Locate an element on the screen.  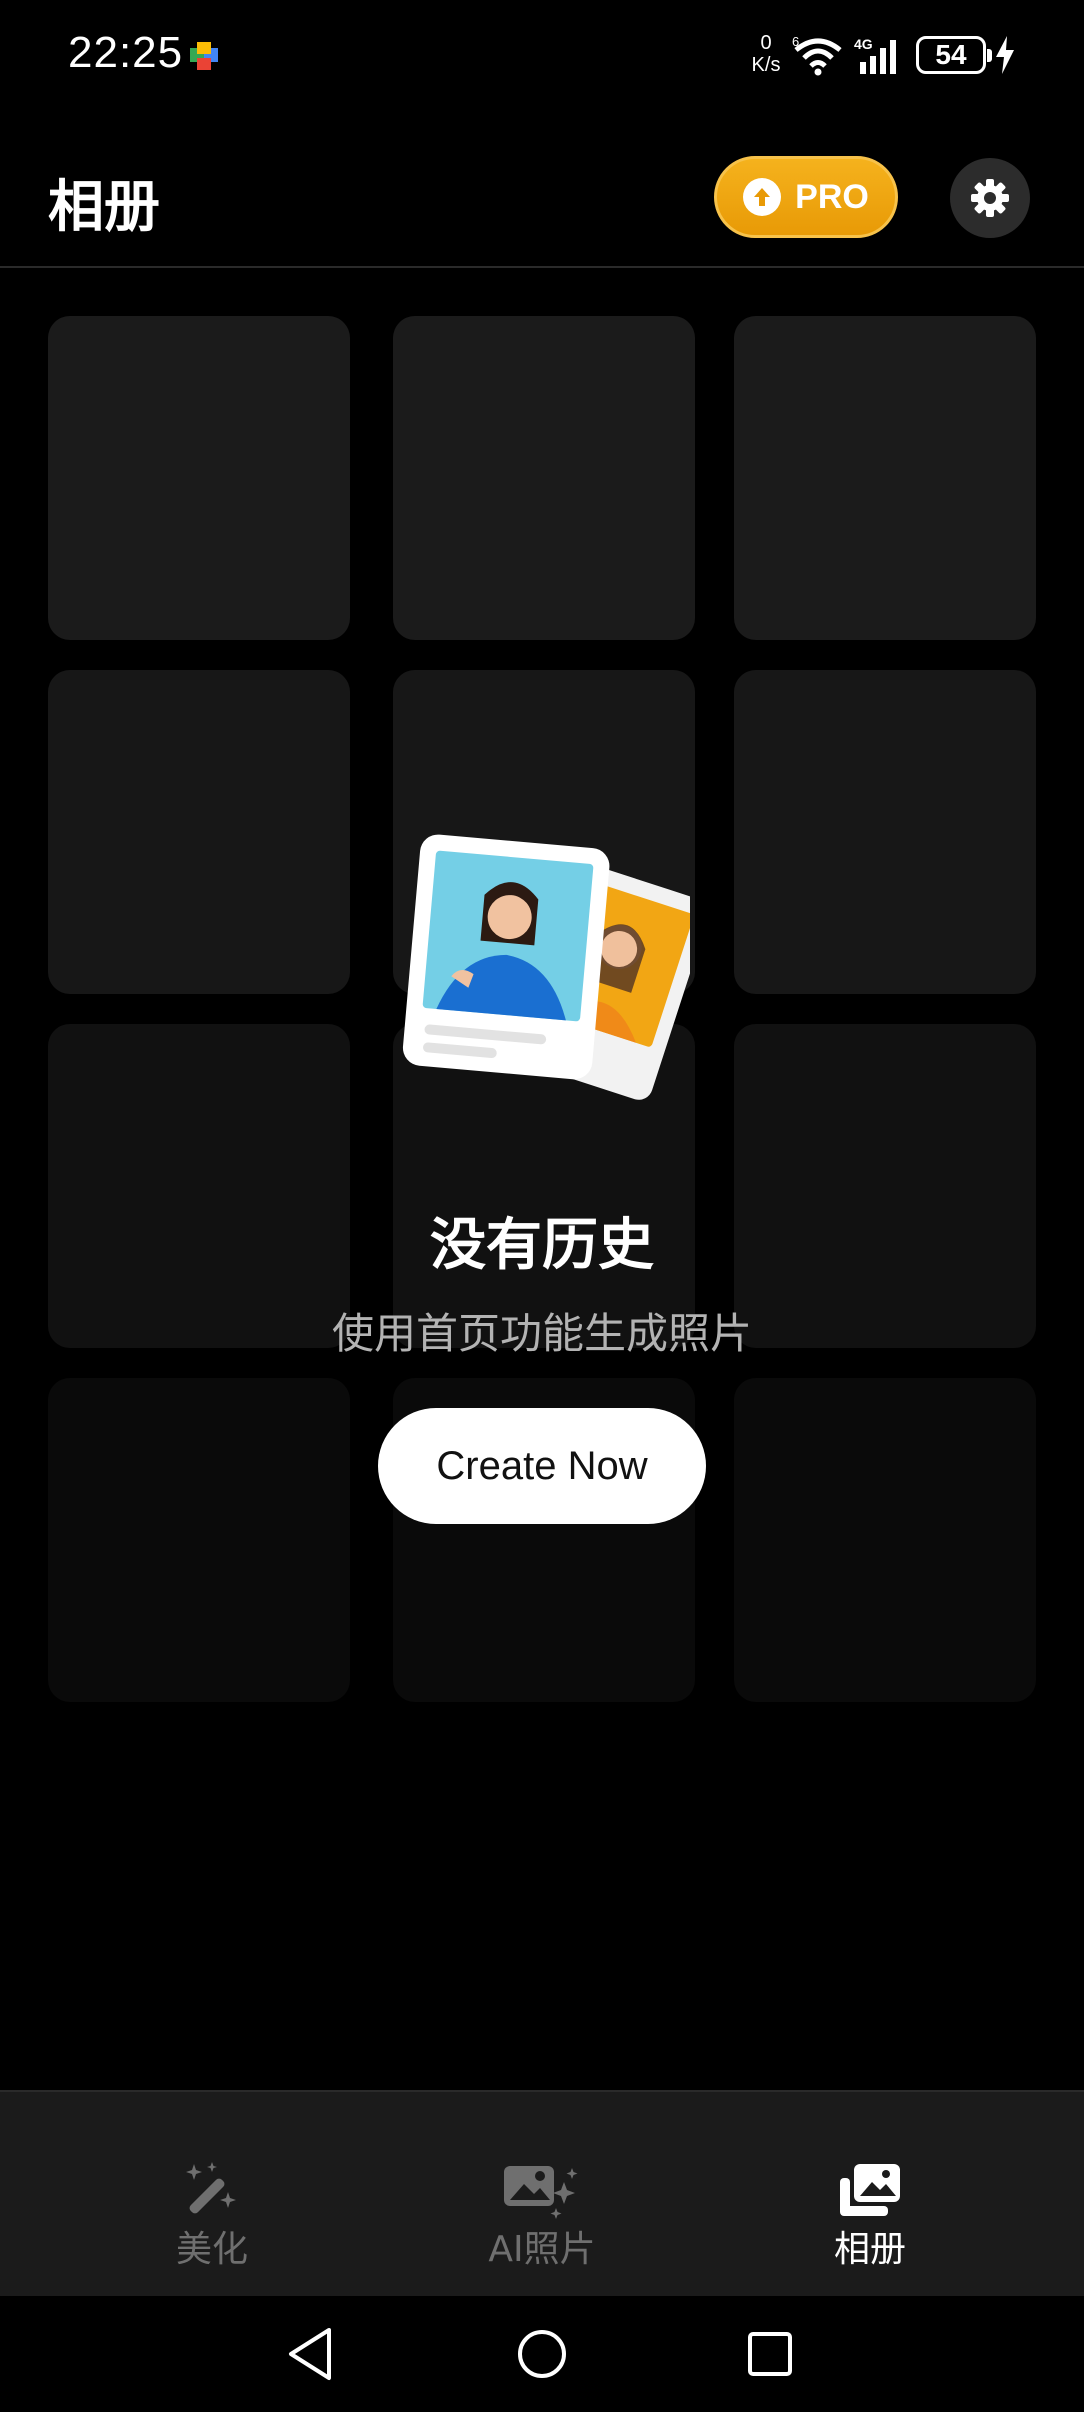
upgrade-arrow-icon is located at coordinates (762, 197).